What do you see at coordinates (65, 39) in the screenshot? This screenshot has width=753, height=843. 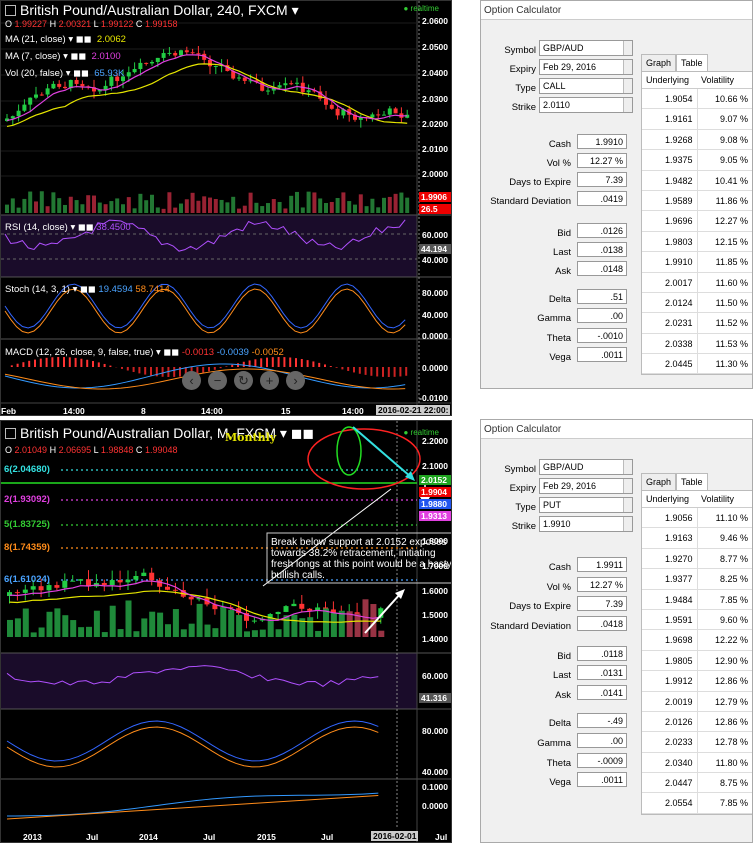 I see `ma21-legend: MA (21, close) ▾ ◼◼ 2.0062` at bounding box center [65, 39].